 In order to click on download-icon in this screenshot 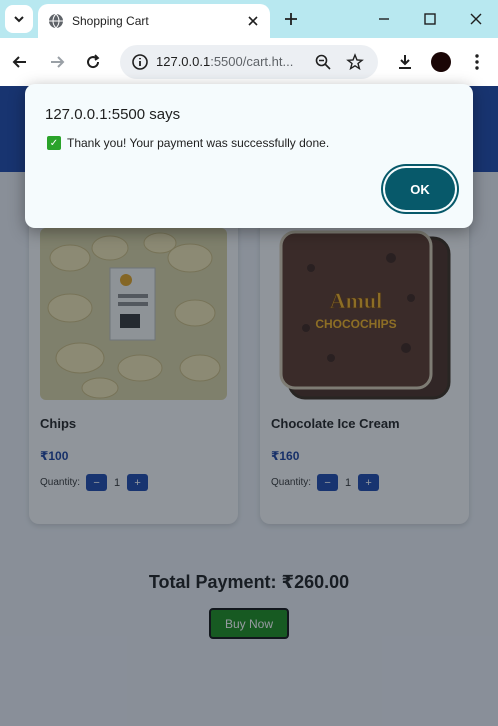, I will do `click(405, 62)`.